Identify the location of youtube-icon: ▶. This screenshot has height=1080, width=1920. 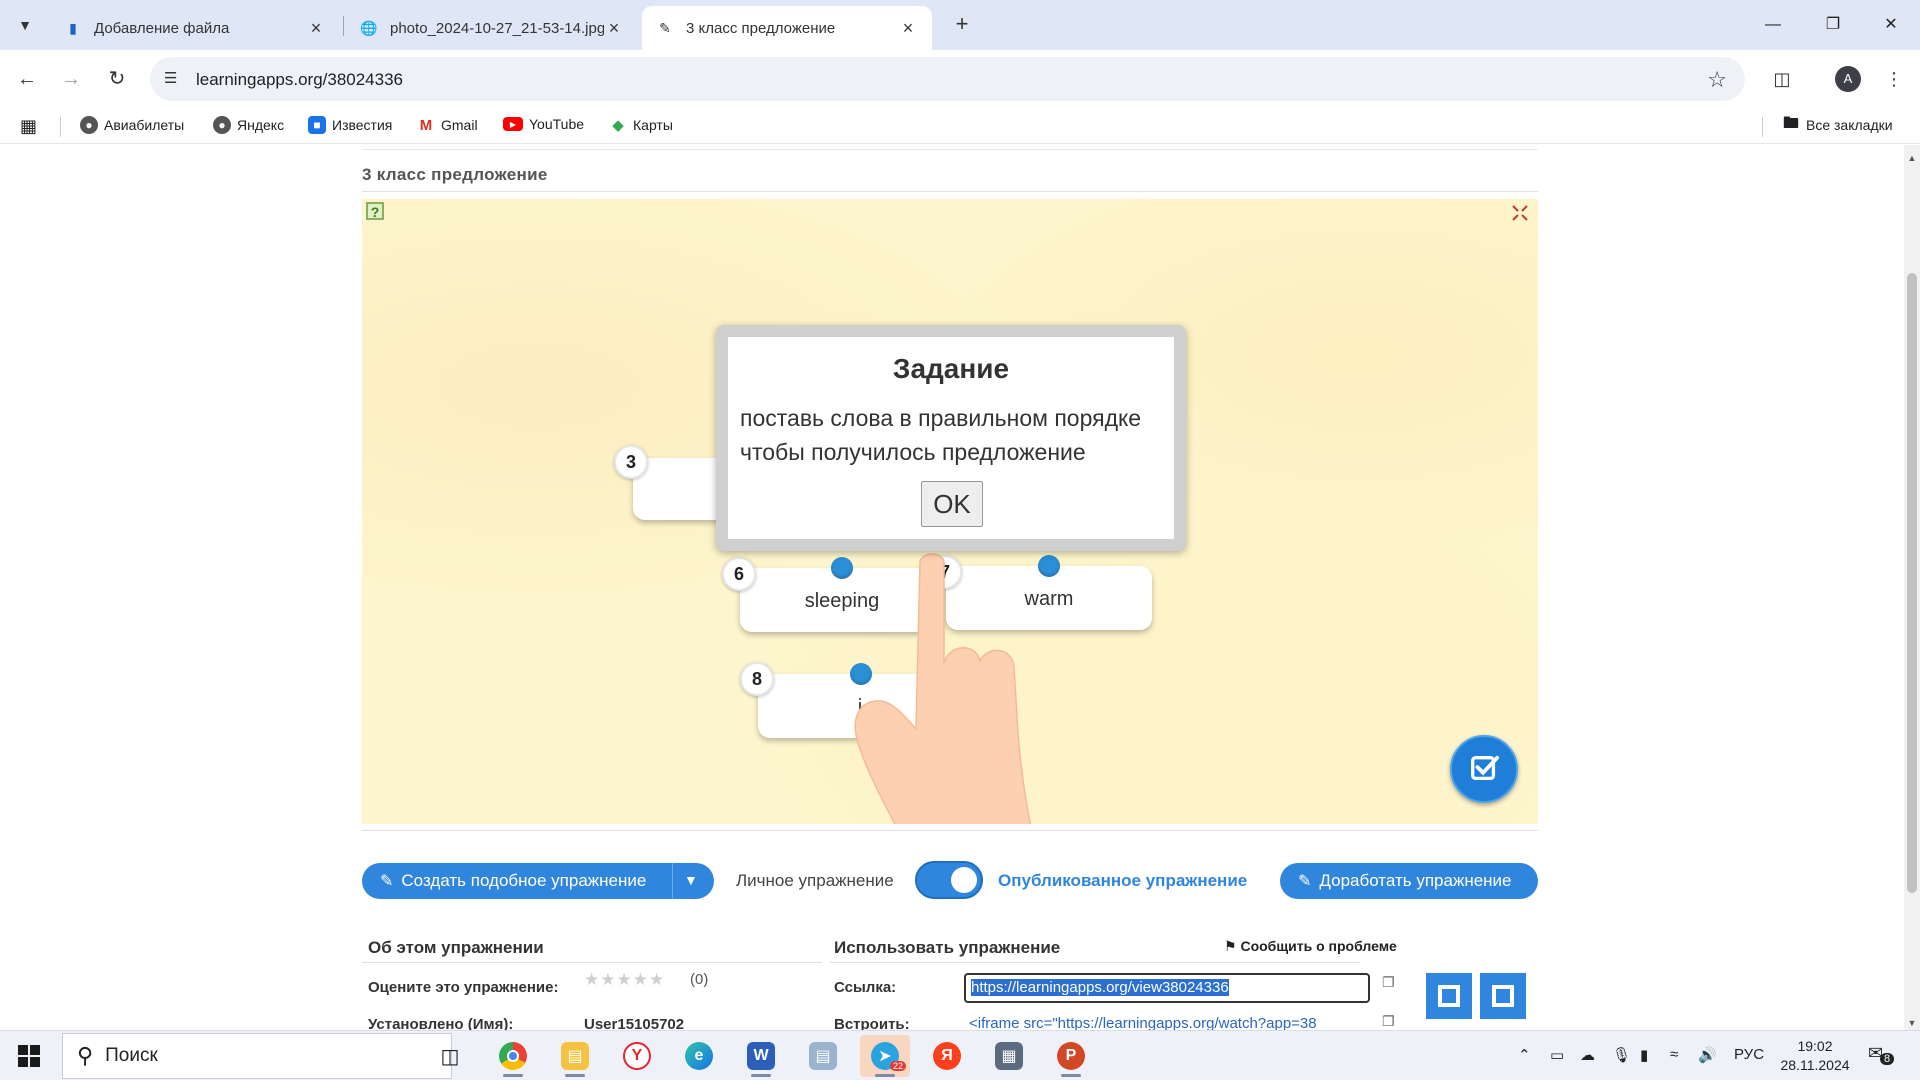
(513, 124).